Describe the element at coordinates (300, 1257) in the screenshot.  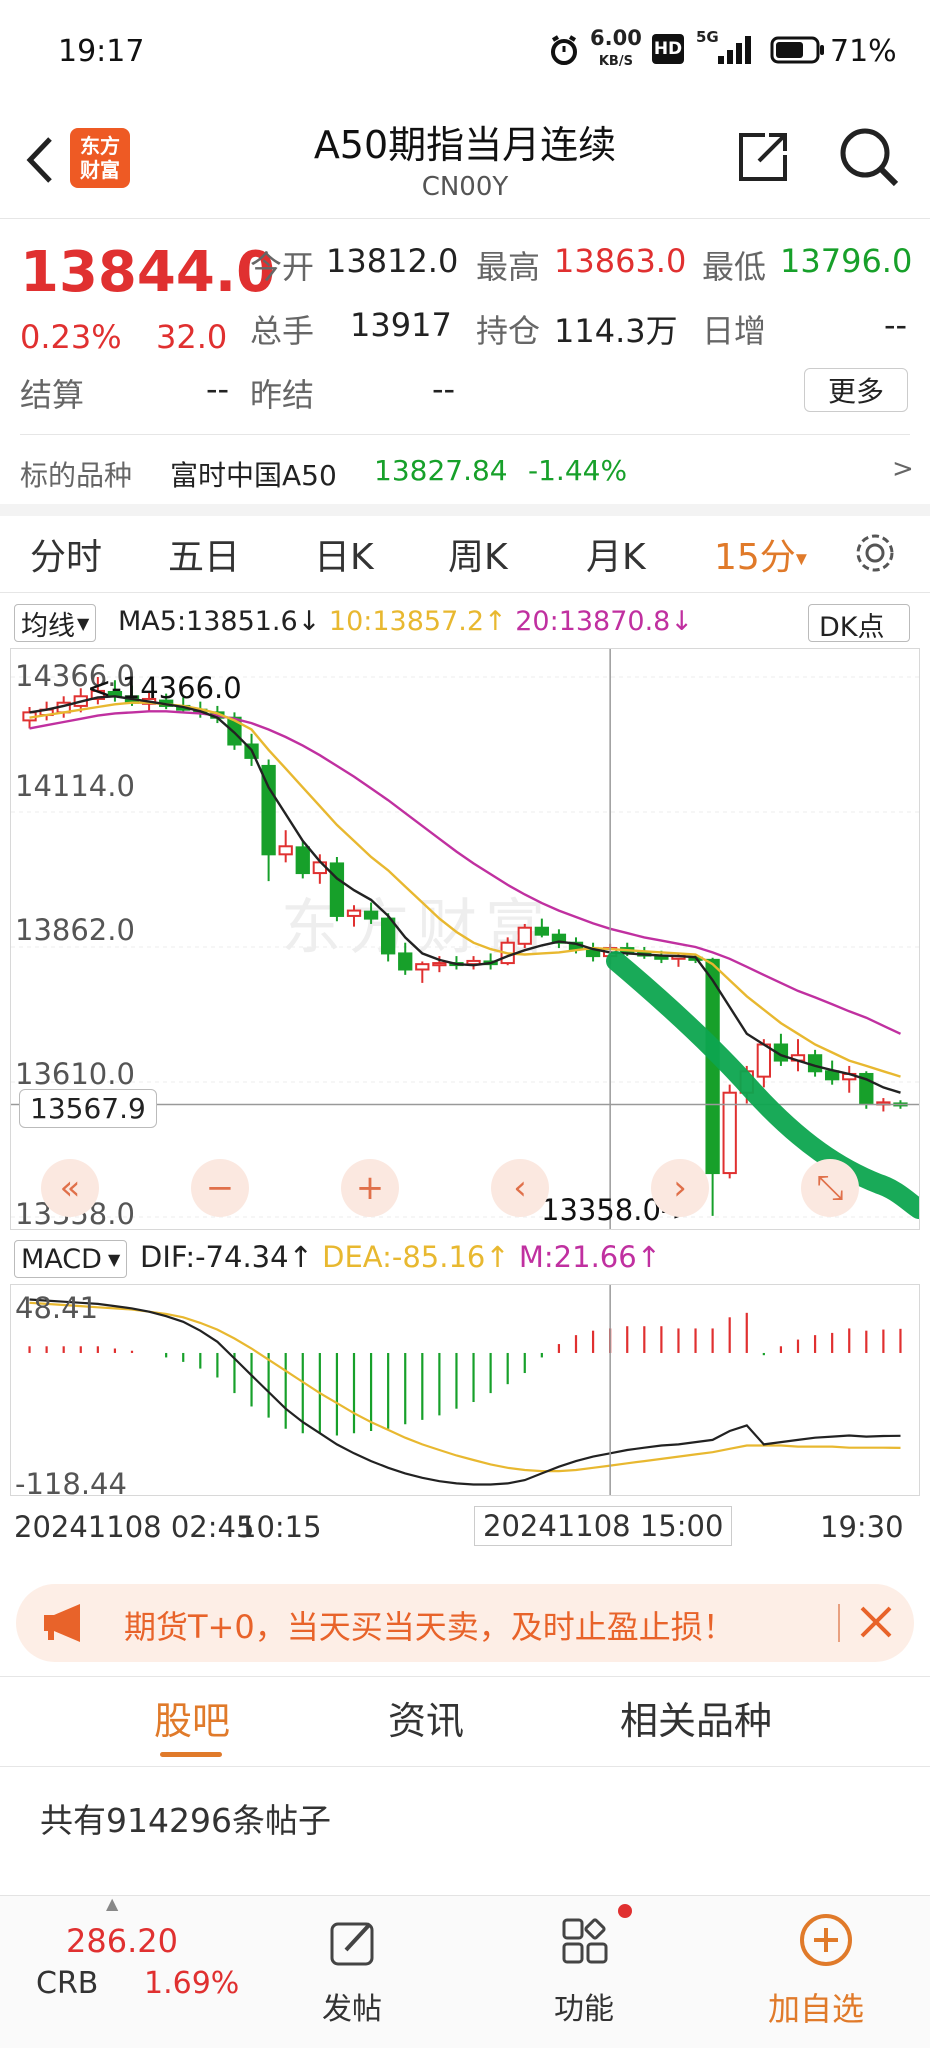
I see `dif-arrow: ↑` at that location.